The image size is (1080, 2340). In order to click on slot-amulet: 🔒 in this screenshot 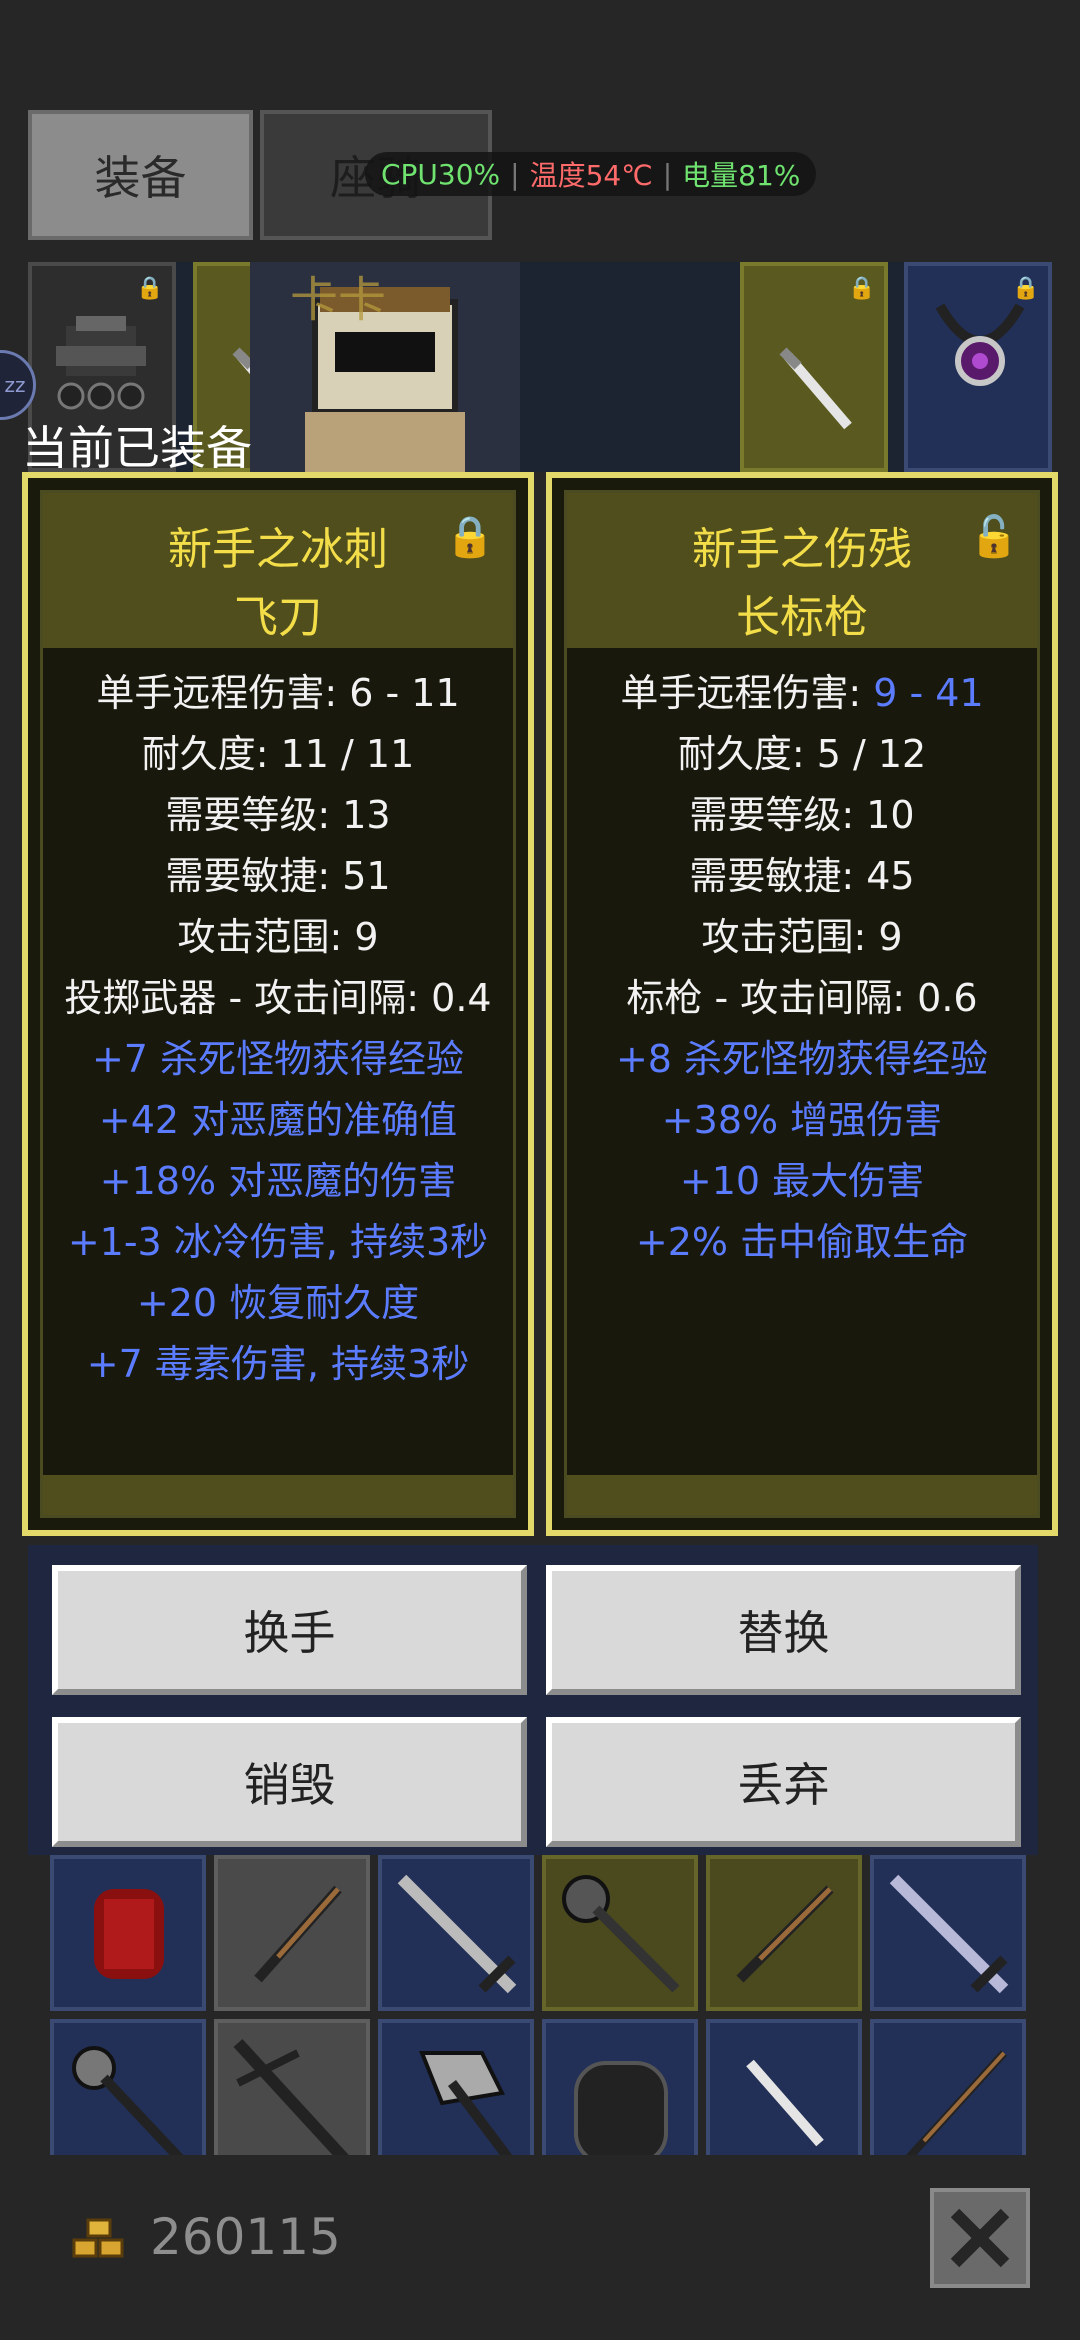, I will do `click(978, 367)`.